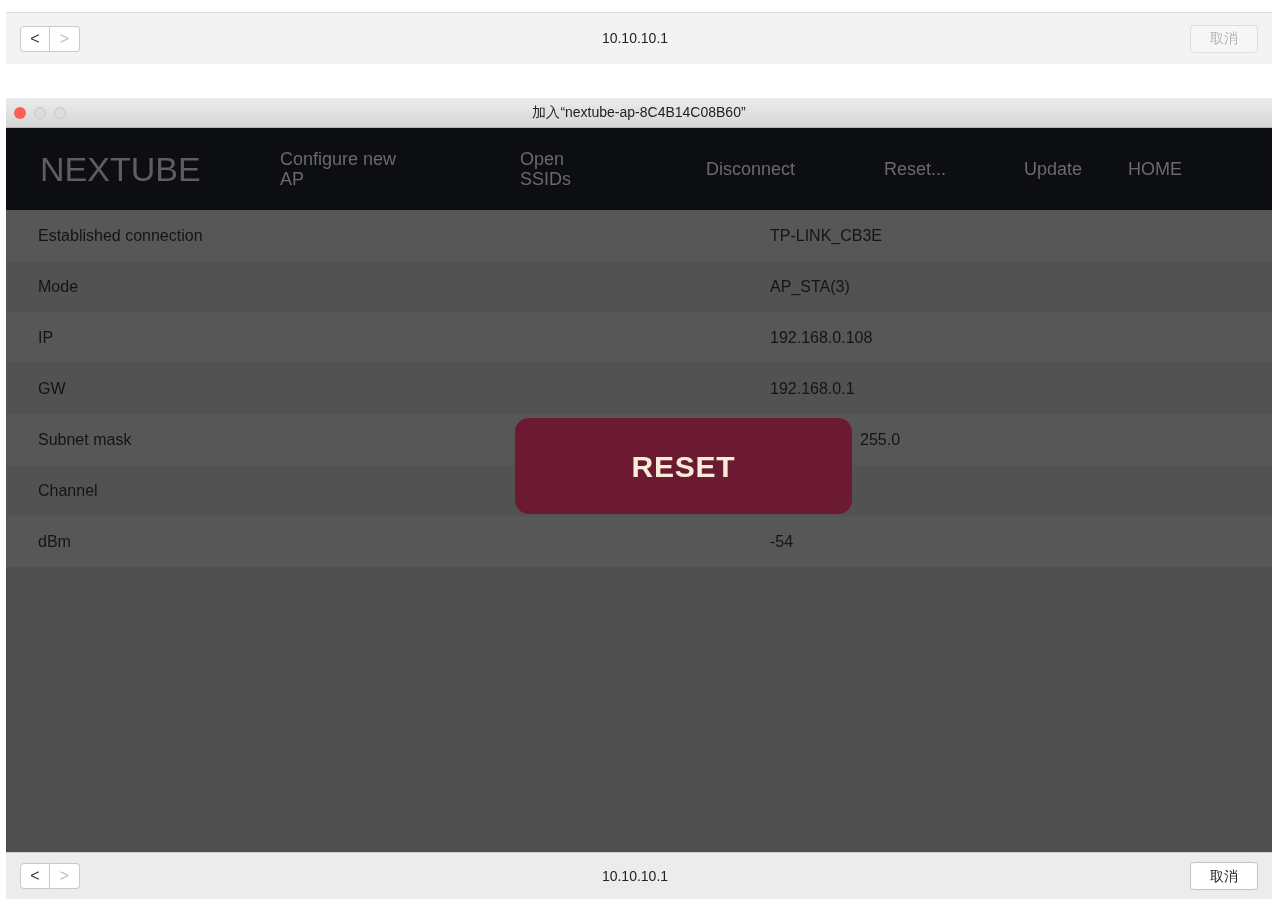  I want to click on field-value: TP-LINK_CB3E, so click(826, 235).